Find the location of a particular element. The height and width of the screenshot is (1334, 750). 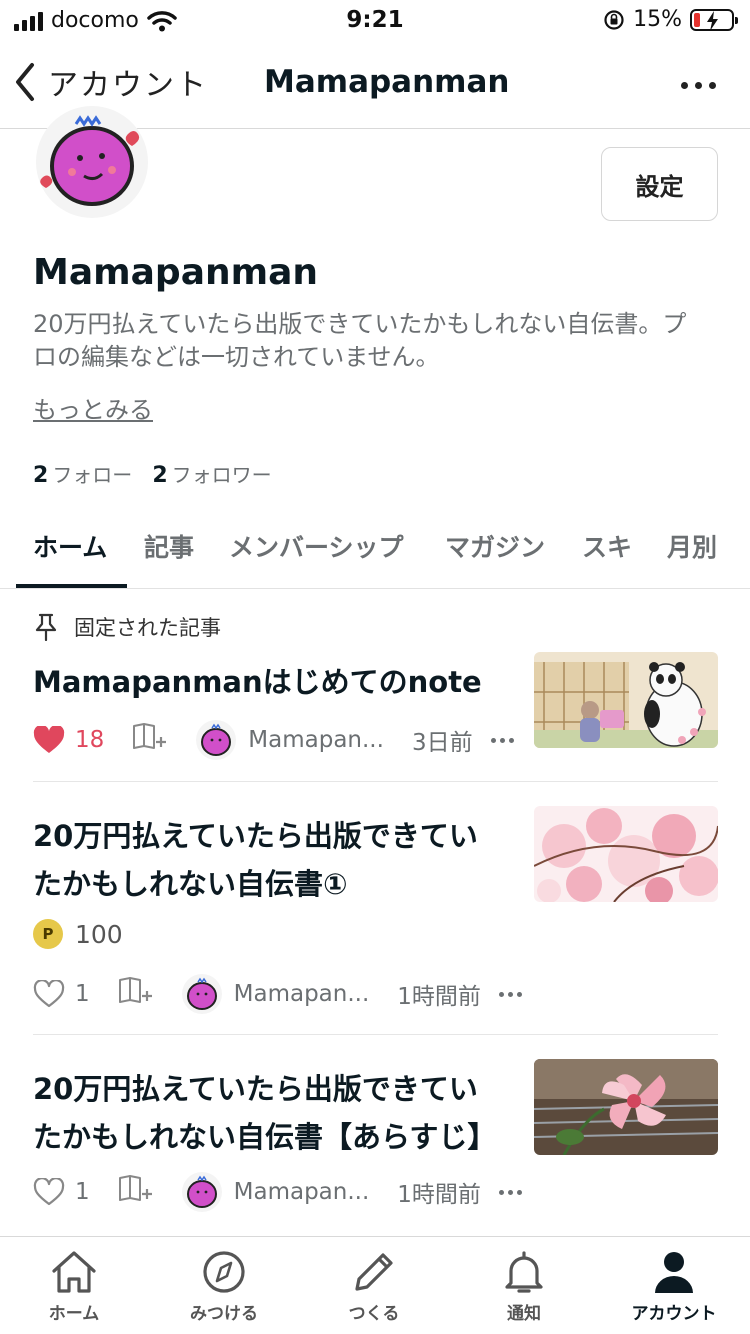

tab-membership: メンバーシップ is located at coordinates (316, 546).